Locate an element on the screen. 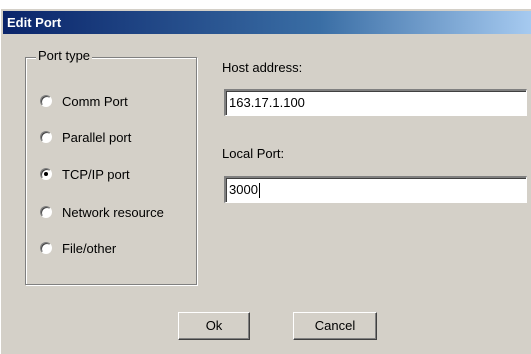 The image size is (531, 354). title-bar: Edit Port is located at coordinates (267, 22).